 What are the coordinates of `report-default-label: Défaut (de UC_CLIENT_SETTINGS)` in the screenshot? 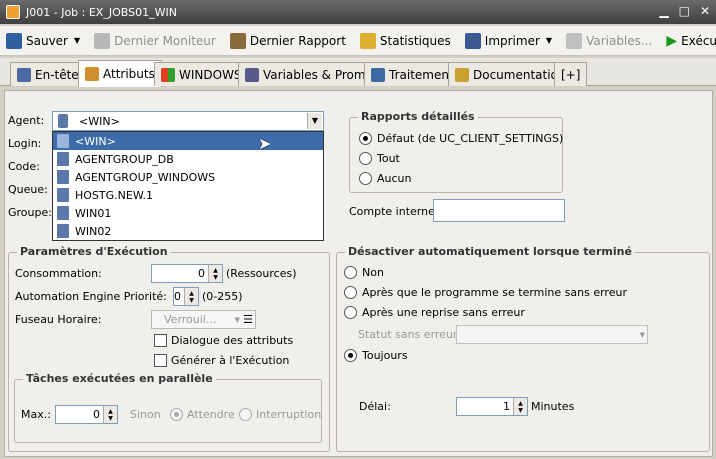 It's located at (470, 138).